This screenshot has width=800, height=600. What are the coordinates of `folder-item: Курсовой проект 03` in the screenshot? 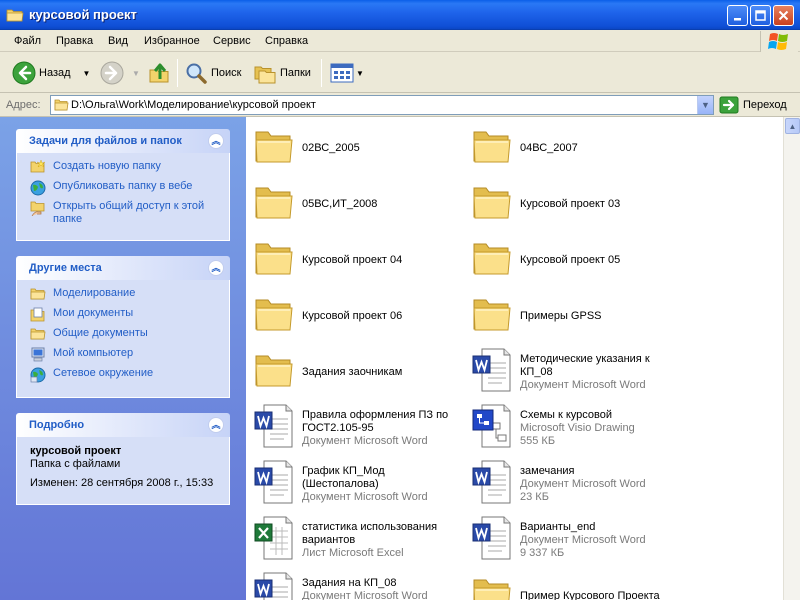 It's located at (574, 202).